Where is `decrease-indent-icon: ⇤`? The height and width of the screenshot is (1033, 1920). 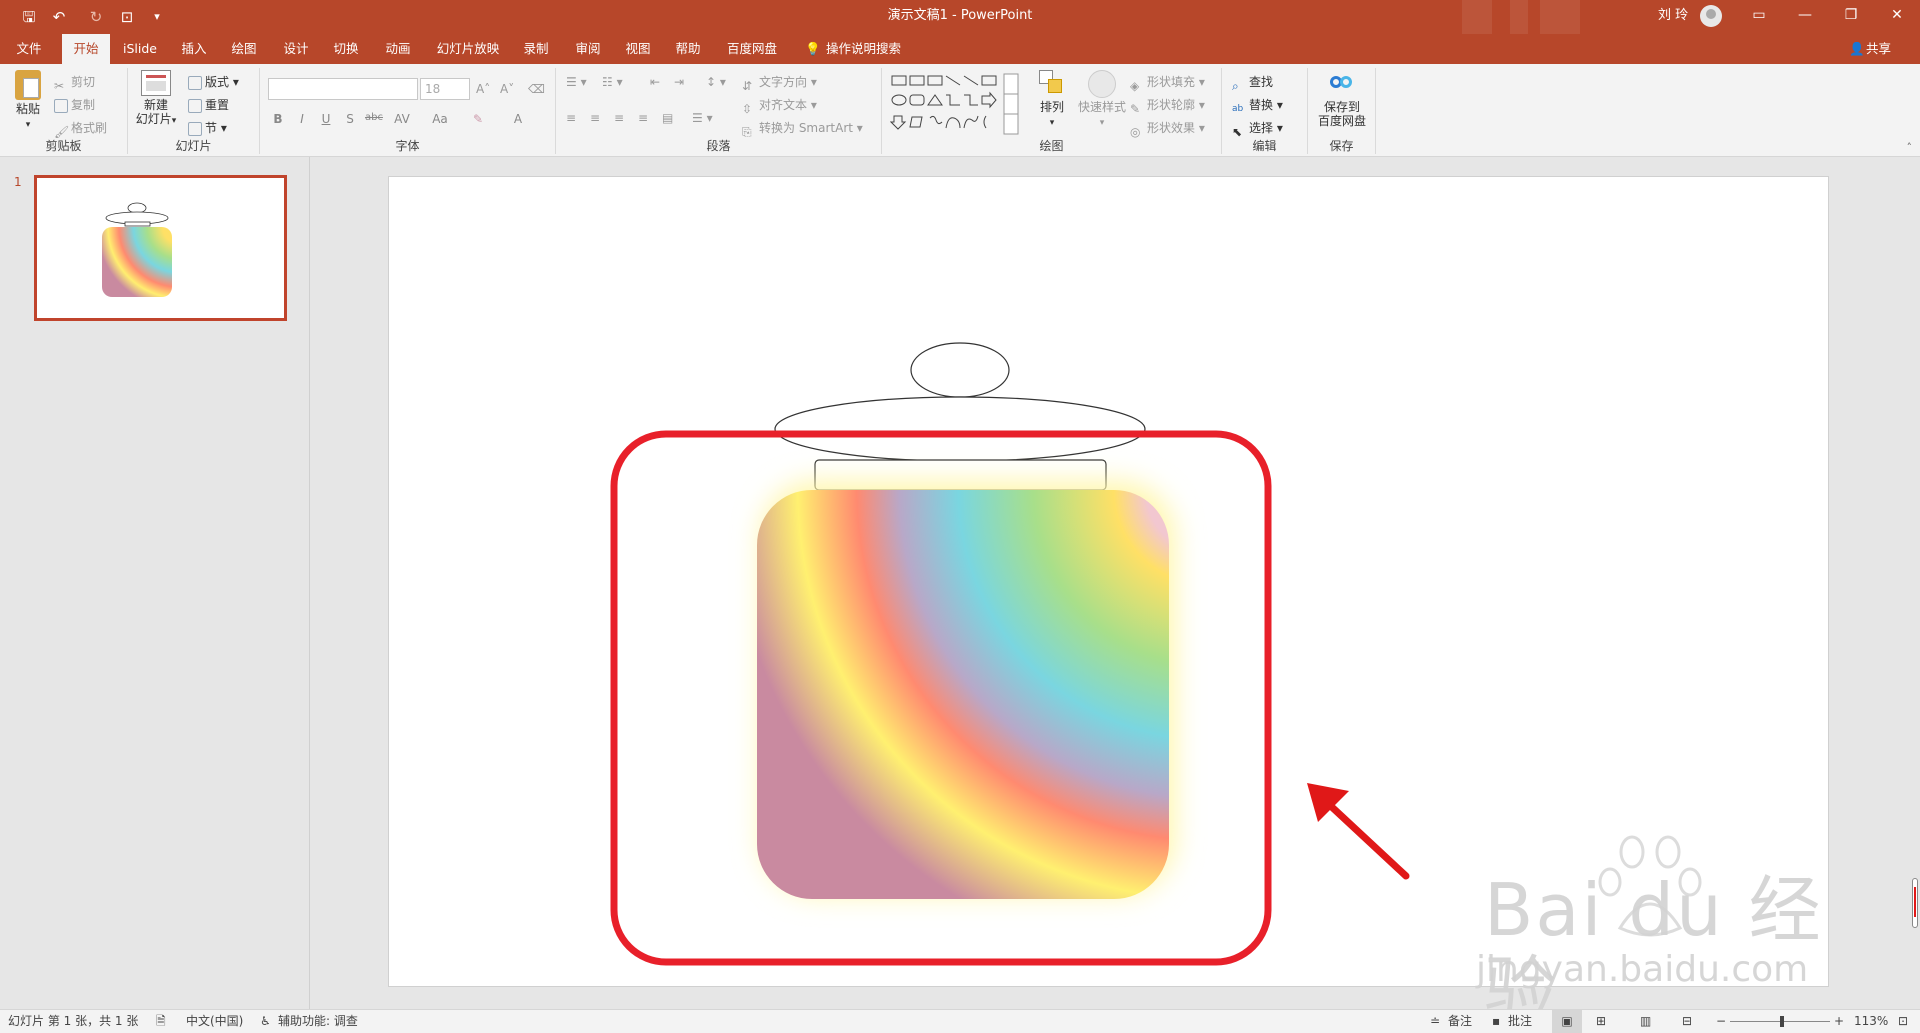
decrease-indent-icon: ⇤ is located at coordinates (655, 82).